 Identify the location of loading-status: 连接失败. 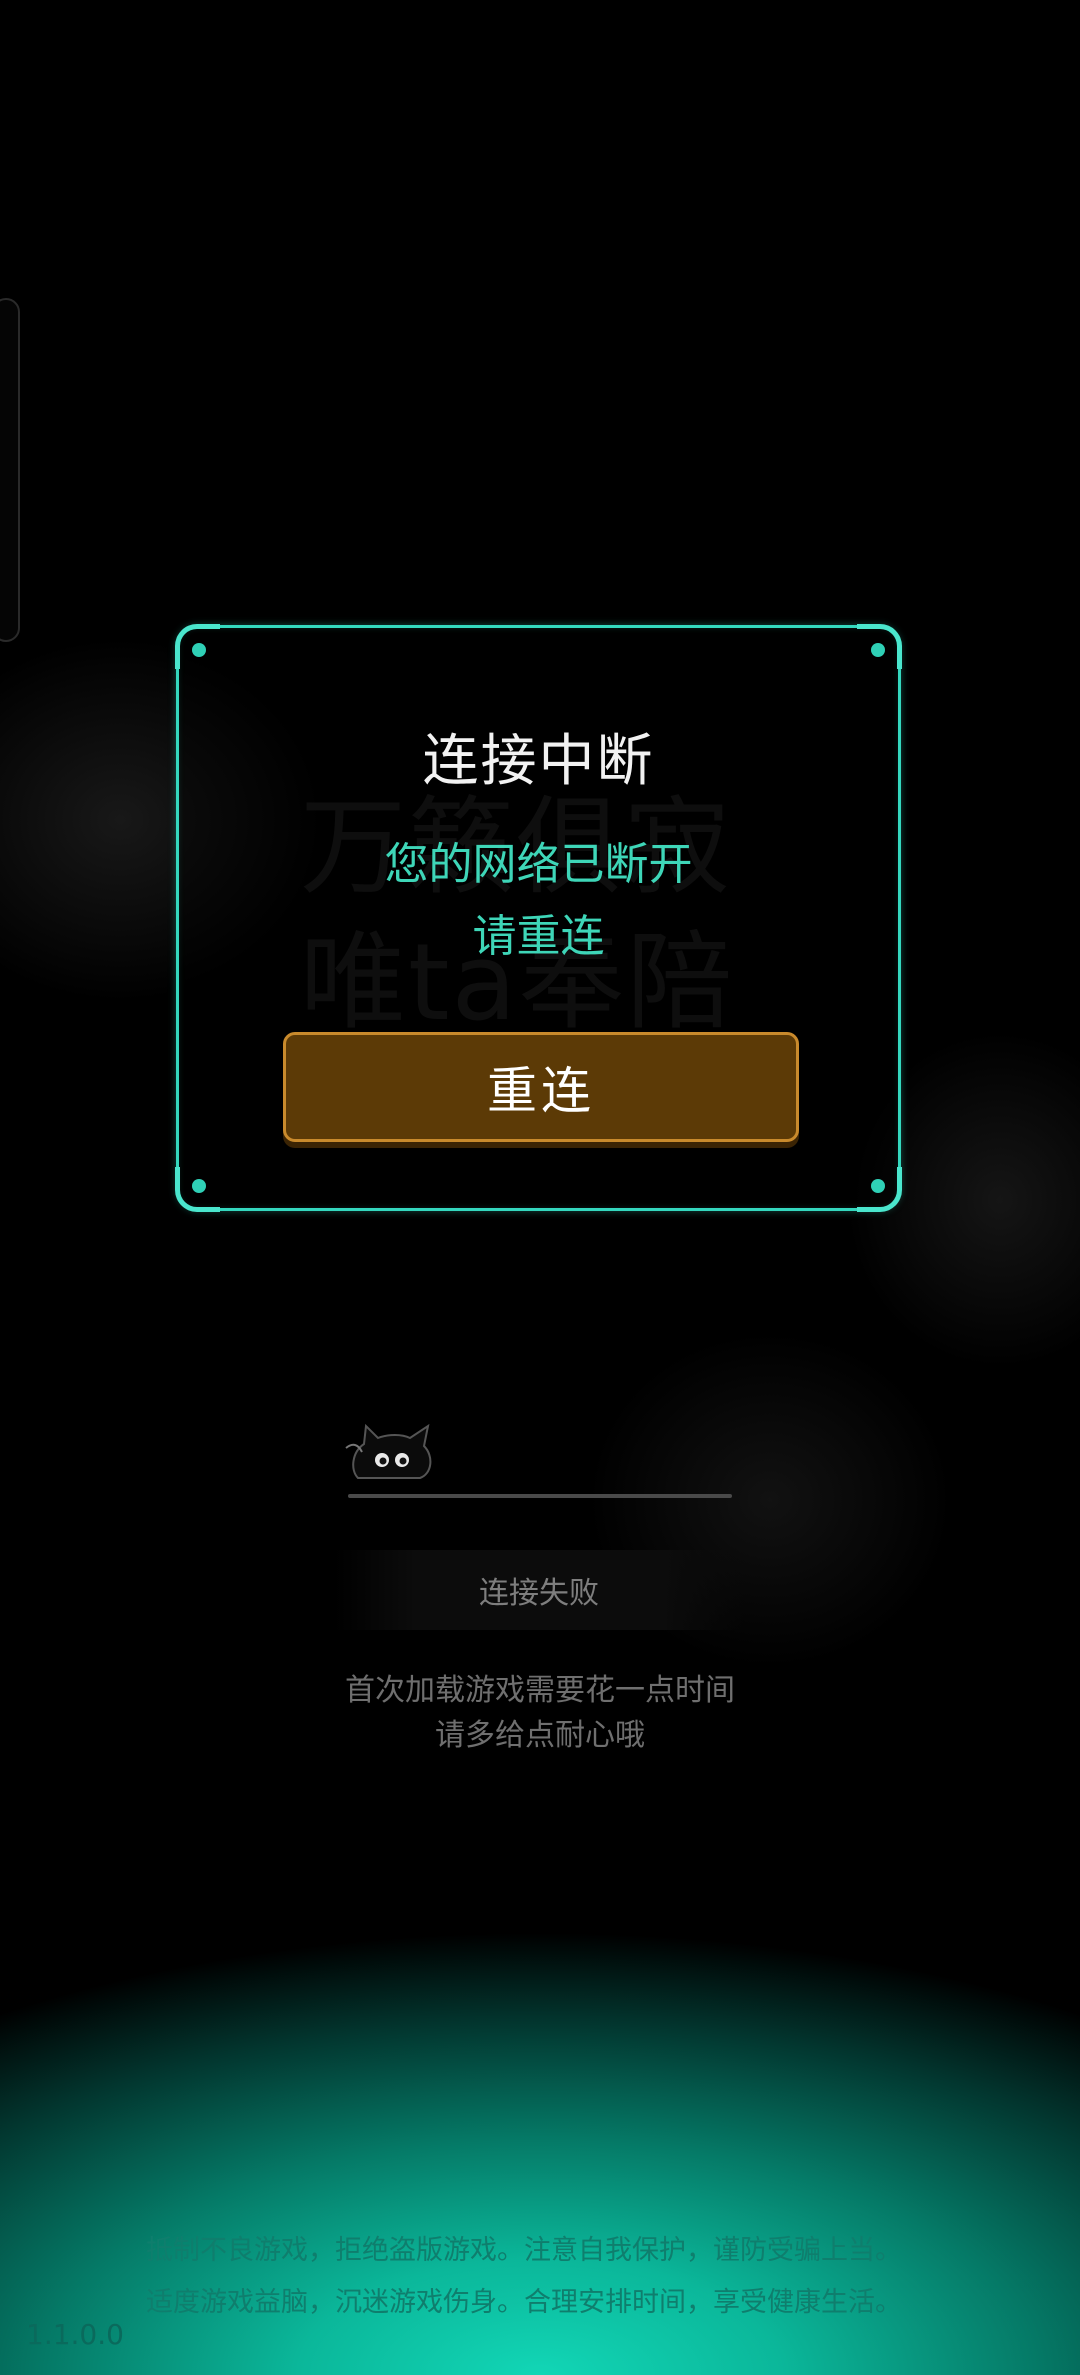
(539, 1590).